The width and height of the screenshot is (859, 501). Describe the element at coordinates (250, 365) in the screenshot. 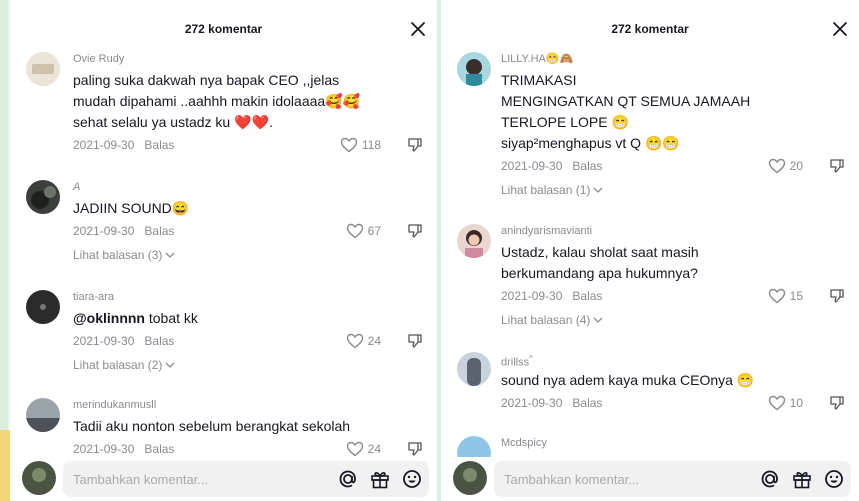

I see `view-replies-button: Lihat balasan (2)` at that location.